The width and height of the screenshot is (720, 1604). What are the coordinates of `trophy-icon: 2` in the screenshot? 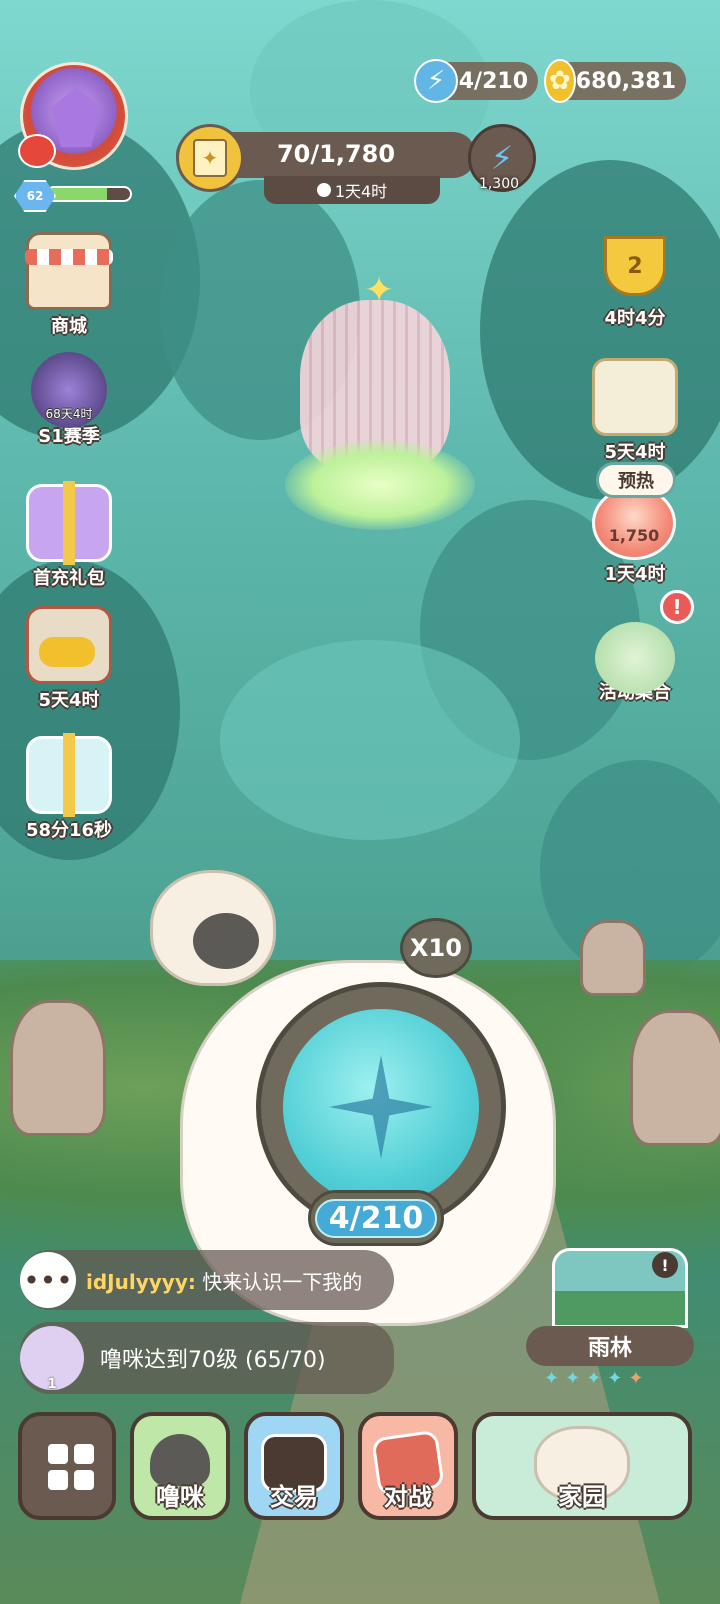 It's located at (635, 266).